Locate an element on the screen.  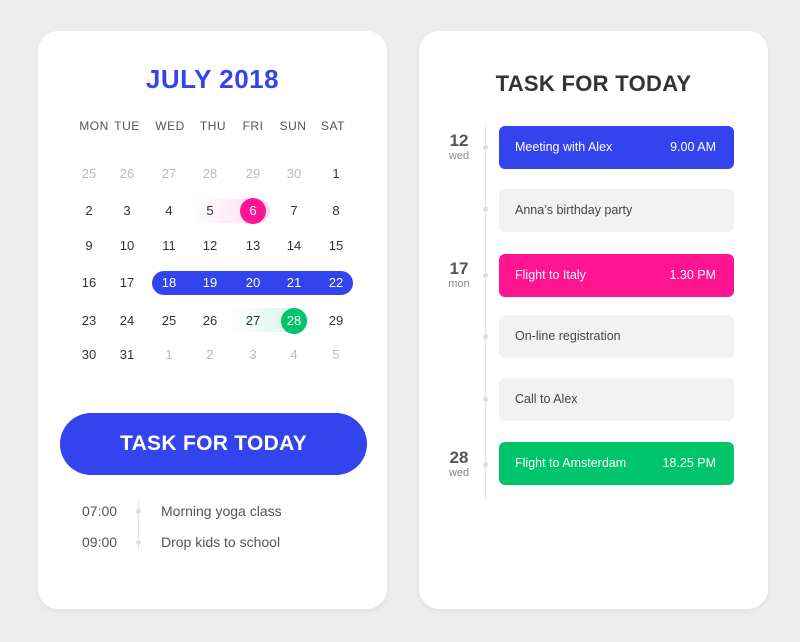
event-online-registration: On-line registration is located at coordinates (616, 336).